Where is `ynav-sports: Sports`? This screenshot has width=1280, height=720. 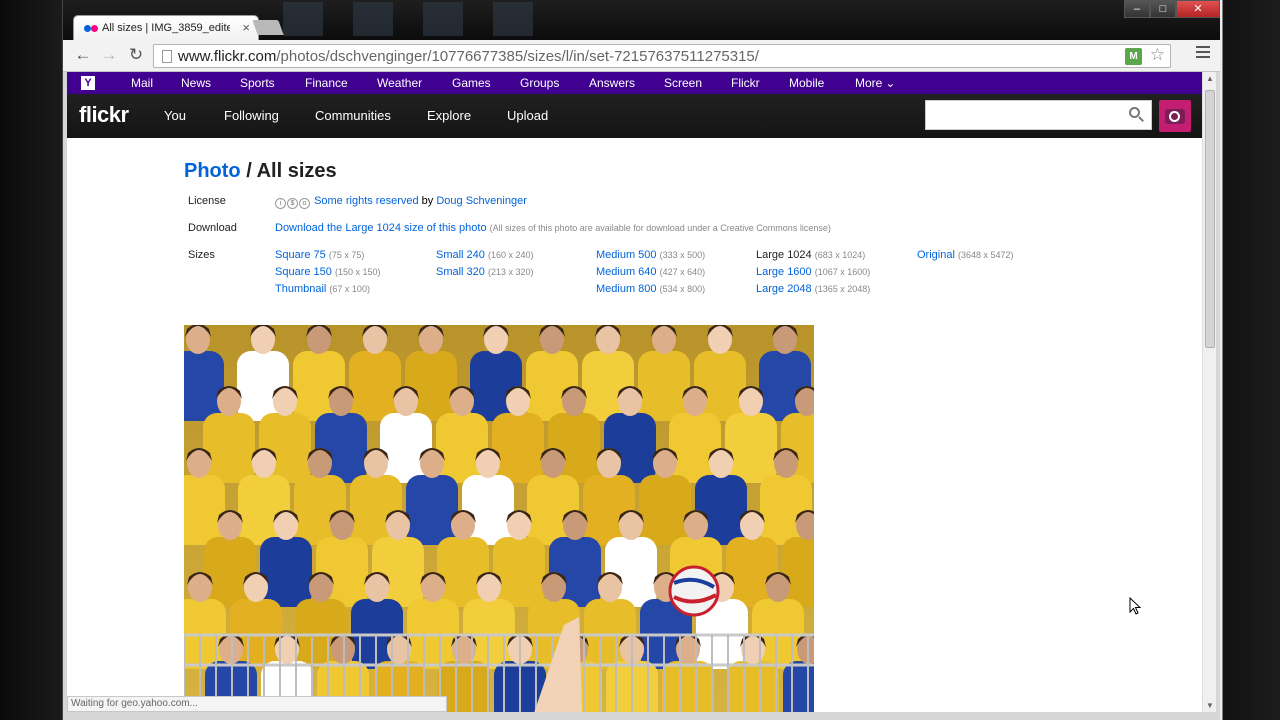 ynav-sports: Sports is located at coordinates (257, 83).